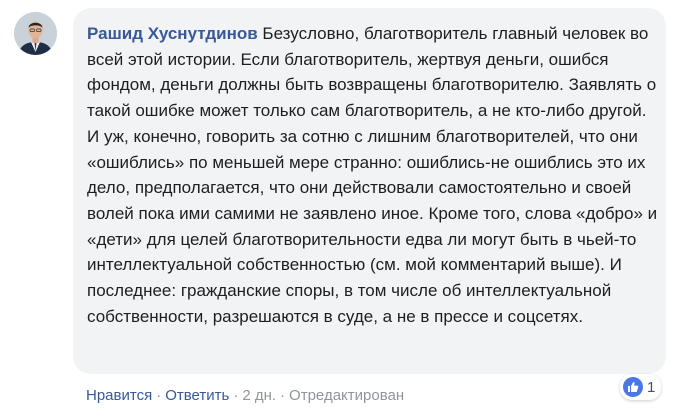 This screenshot has height=419, width=680. I want to click on reactions-summary: 1, so click(641, 387).